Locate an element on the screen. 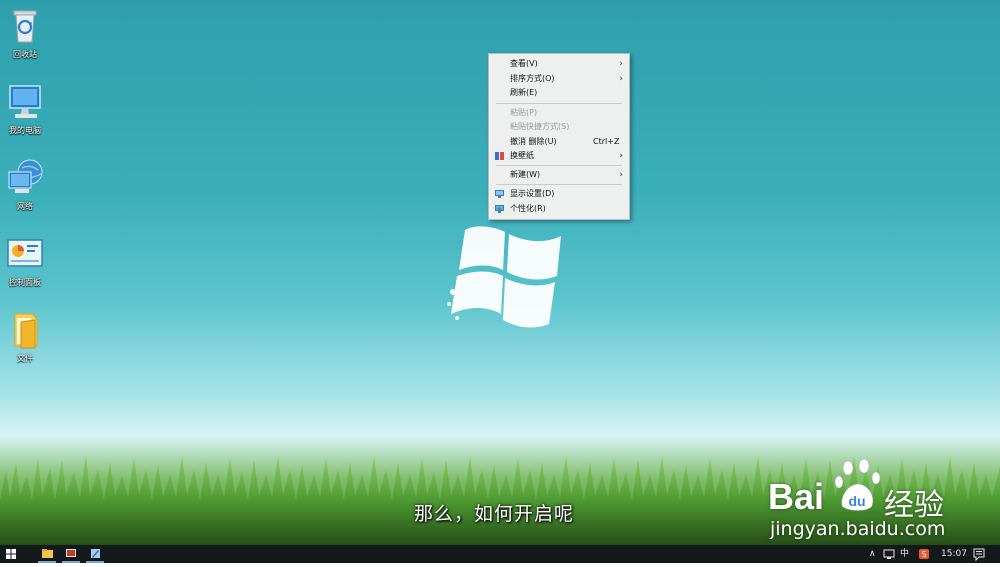 The height and width of the screenshot is (567, 1000). menu-item-label: 个性化(R) is located at coordinates (528, 208).